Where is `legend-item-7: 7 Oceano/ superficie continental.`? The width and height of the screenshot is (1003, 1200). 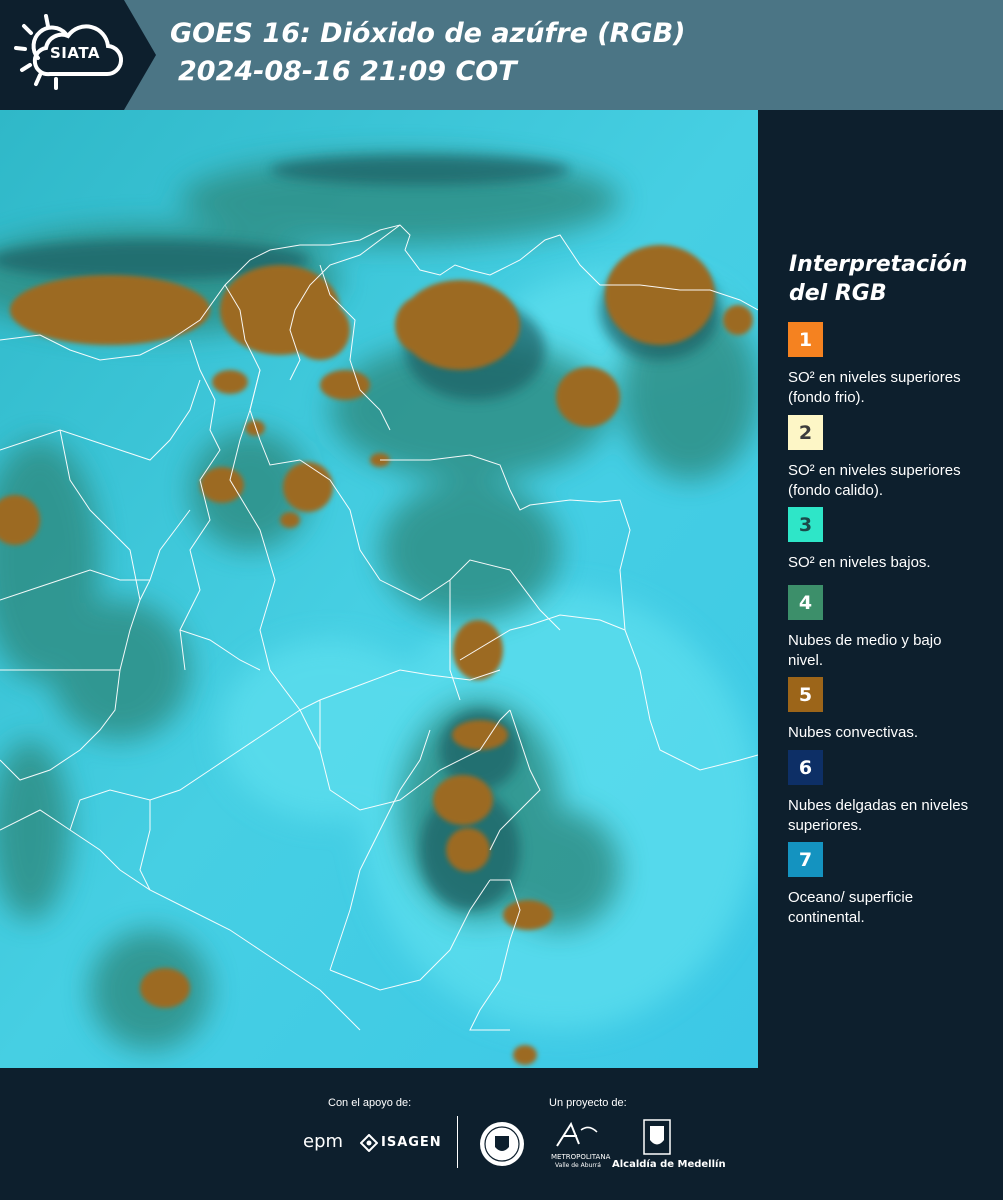
legend-item-7: 7 Oceano/ superficie continental. is located at coordinates (888, 885).